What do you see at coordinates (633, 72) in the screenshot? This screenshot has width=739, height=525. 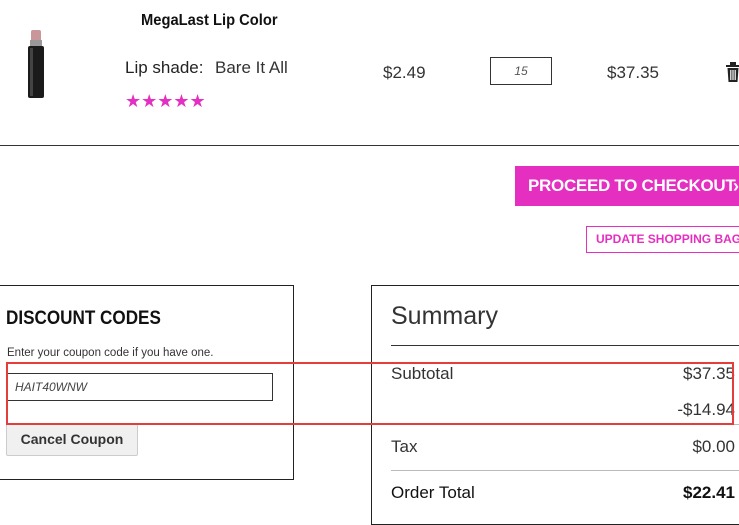 I see `line-total: $37.35` at bounding box center [633, 72].